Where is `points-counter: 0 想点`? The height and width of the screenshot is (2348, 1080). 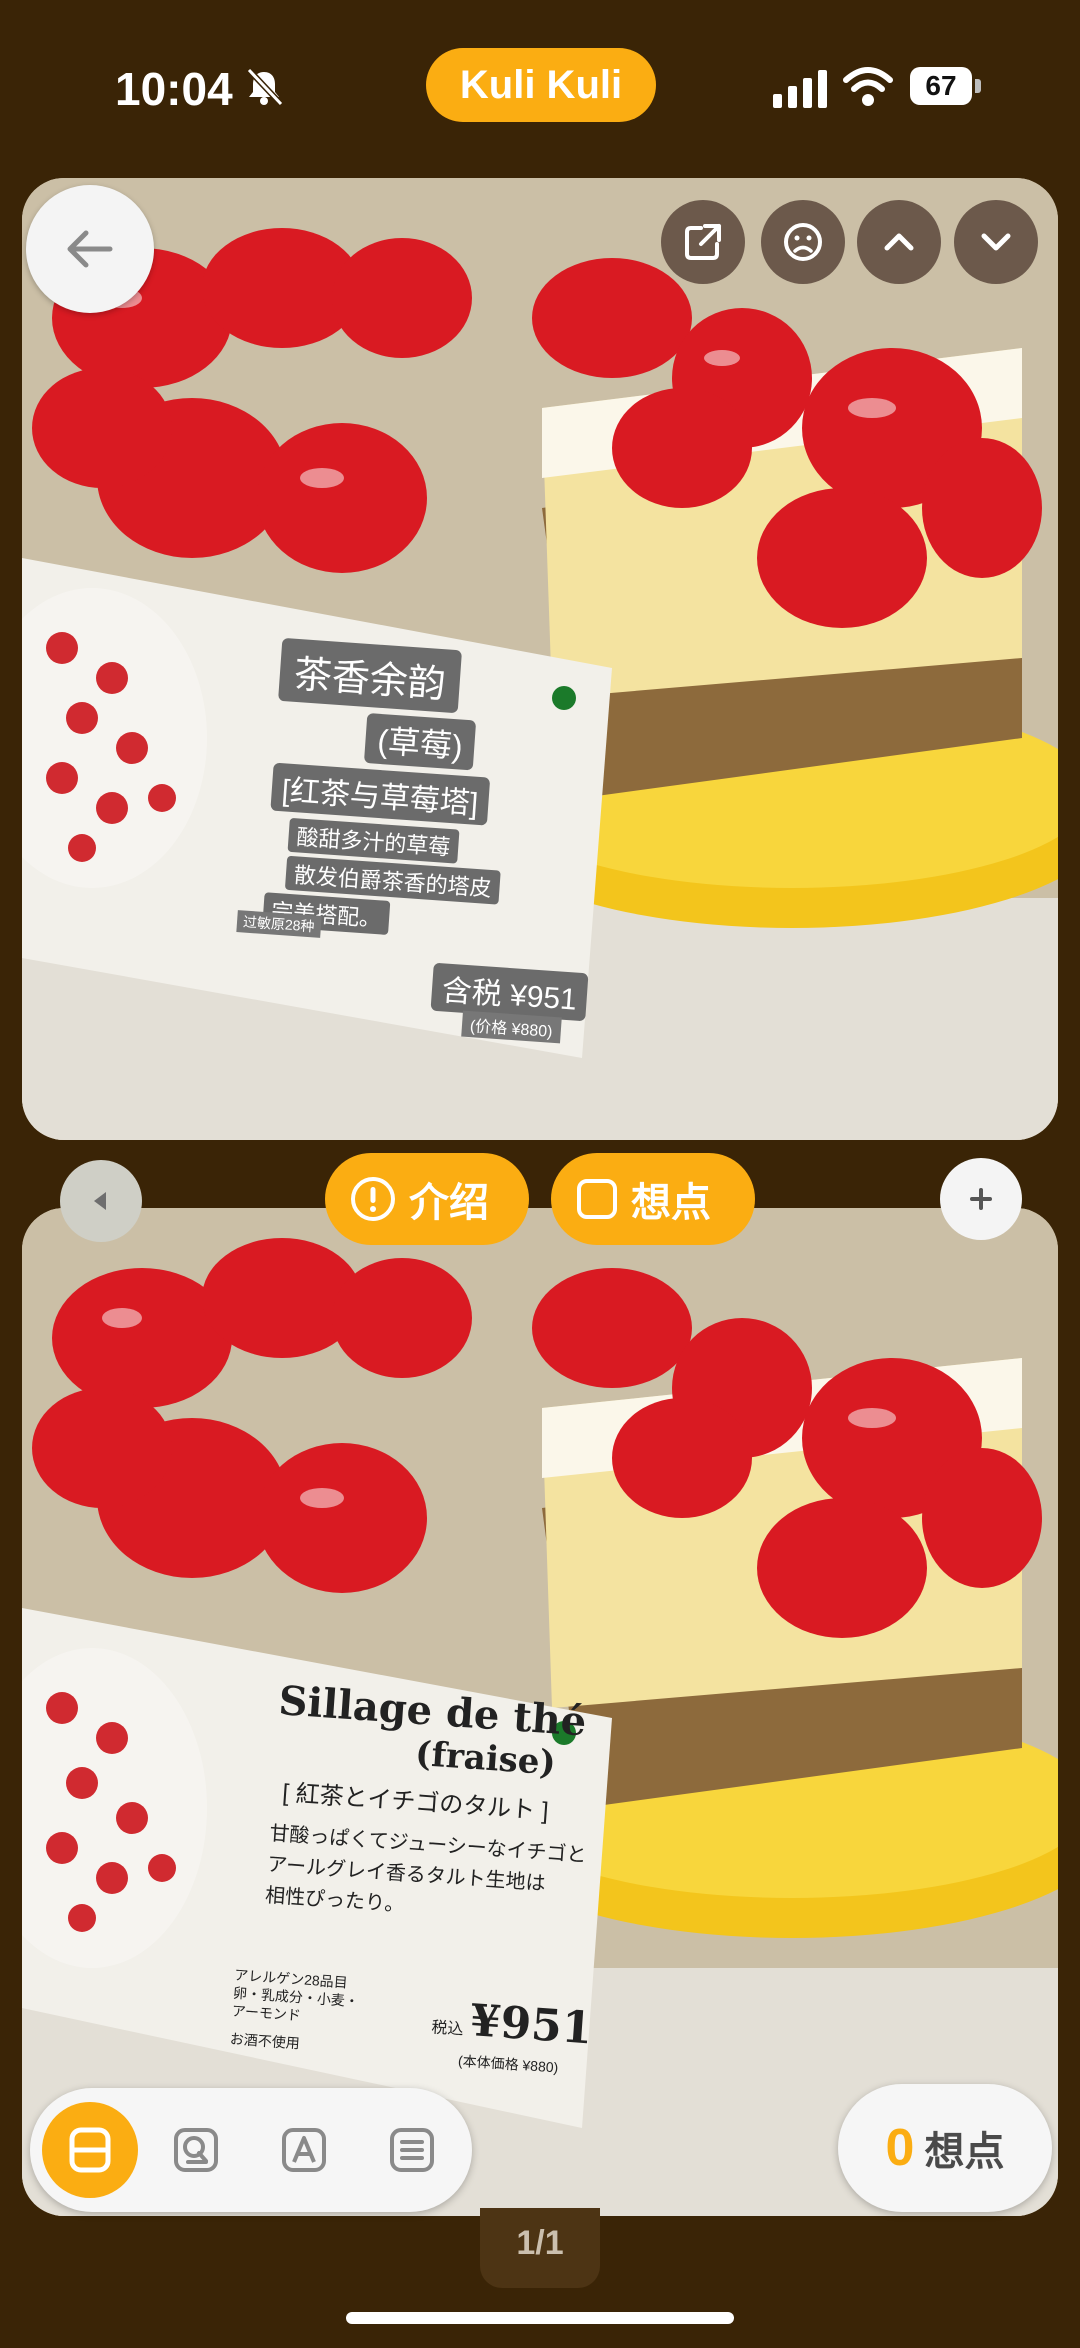 points-counter: 0 想点 is located at coordinates (945, 2148).